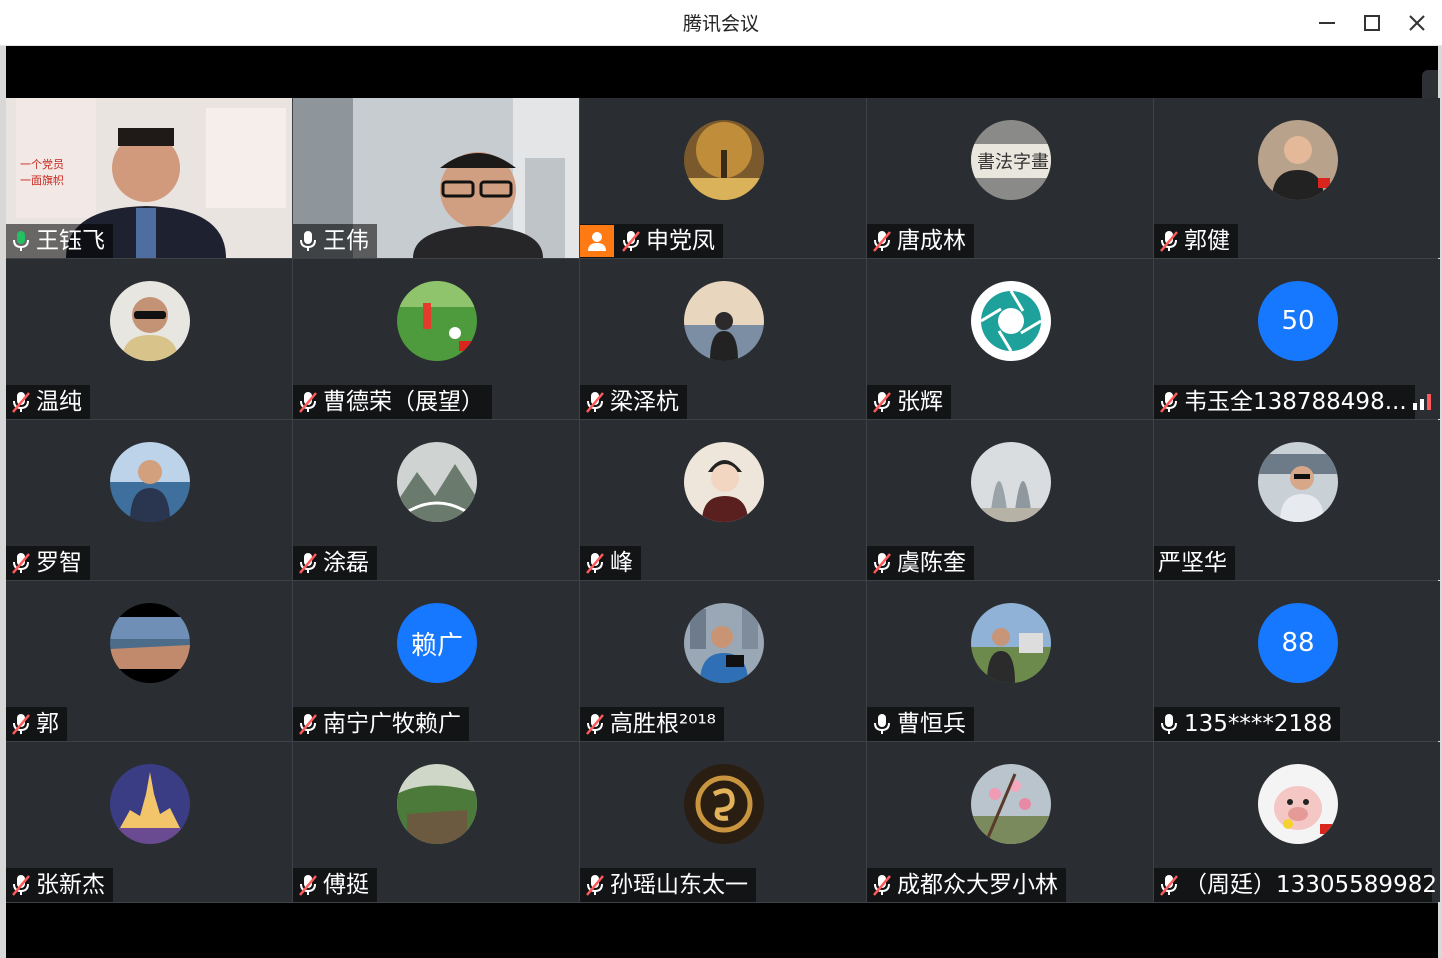 The width and height of the screenshot is (1442, 958). I want to click on participant-name-bar: 傅挺, so click(335, 885).